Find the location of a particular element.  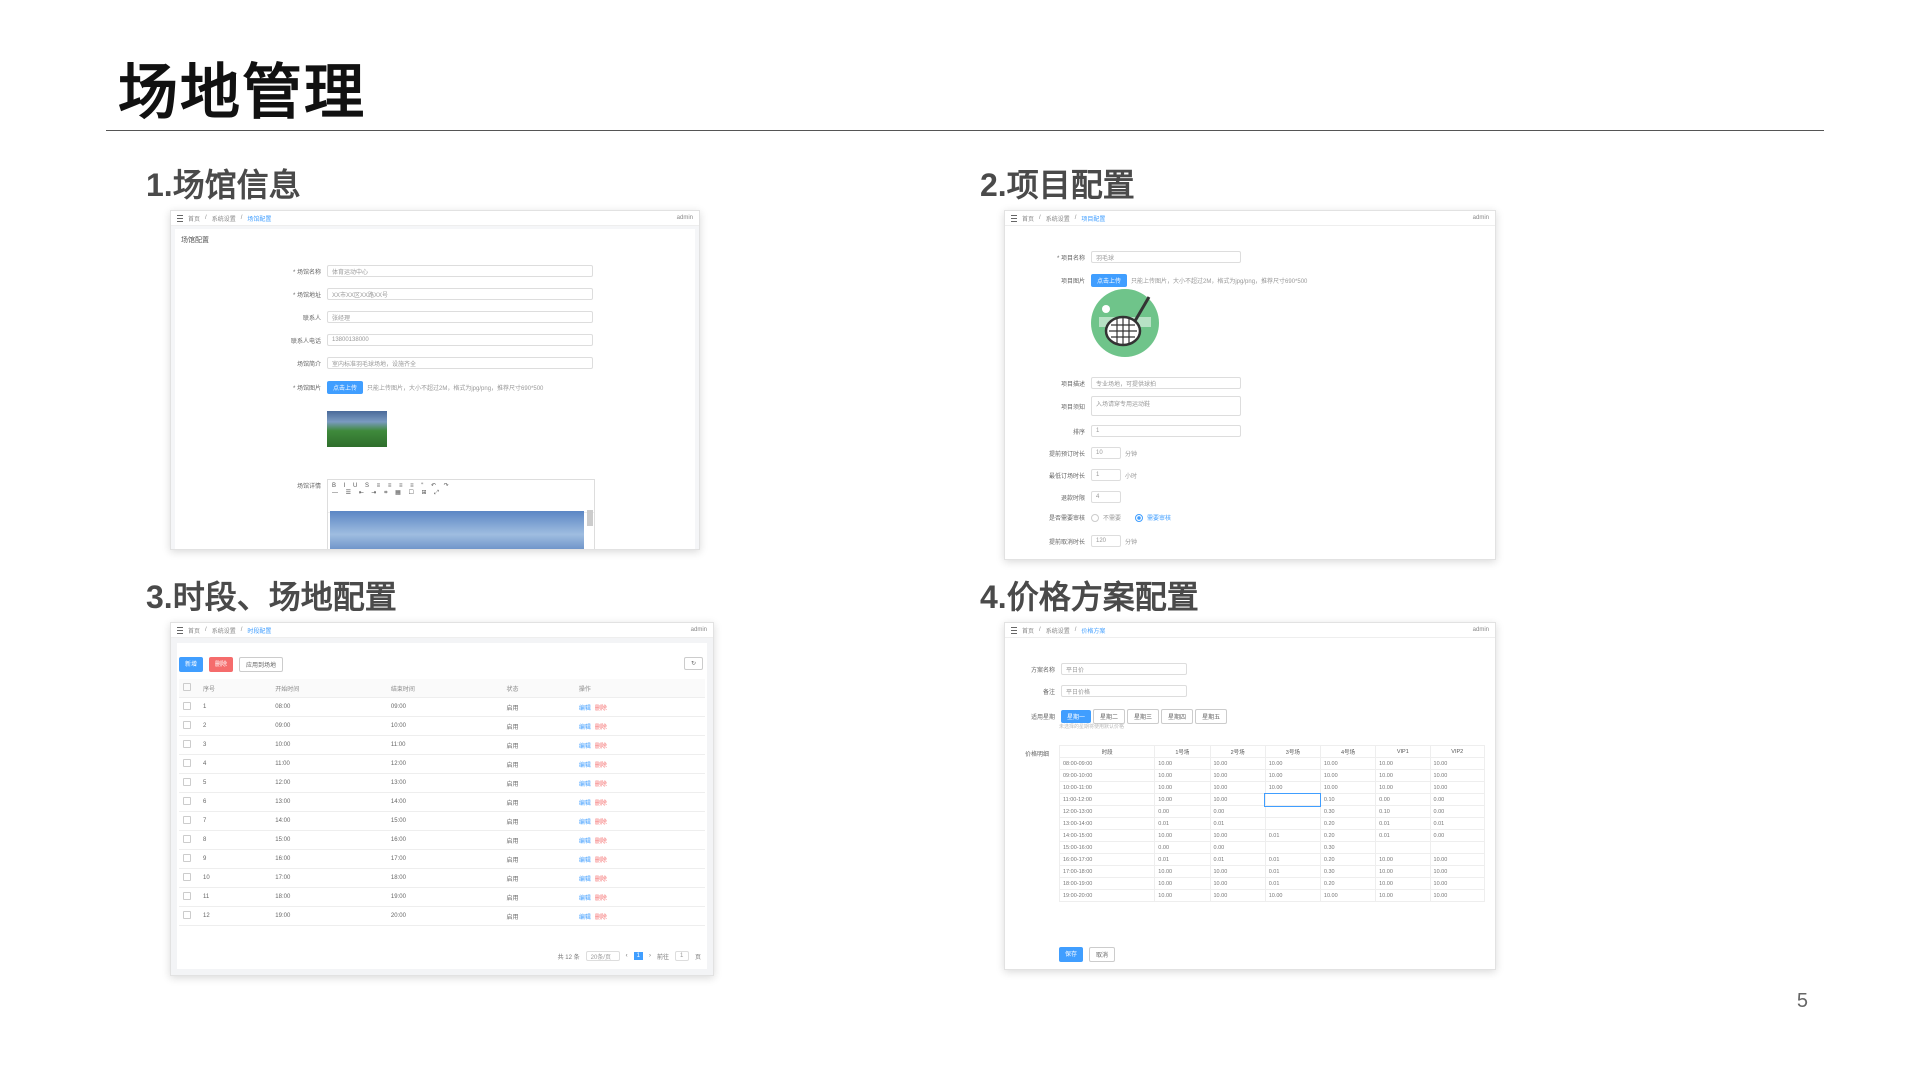

project-name-input: 羽毛球 is located at coordinates (1166, 257).